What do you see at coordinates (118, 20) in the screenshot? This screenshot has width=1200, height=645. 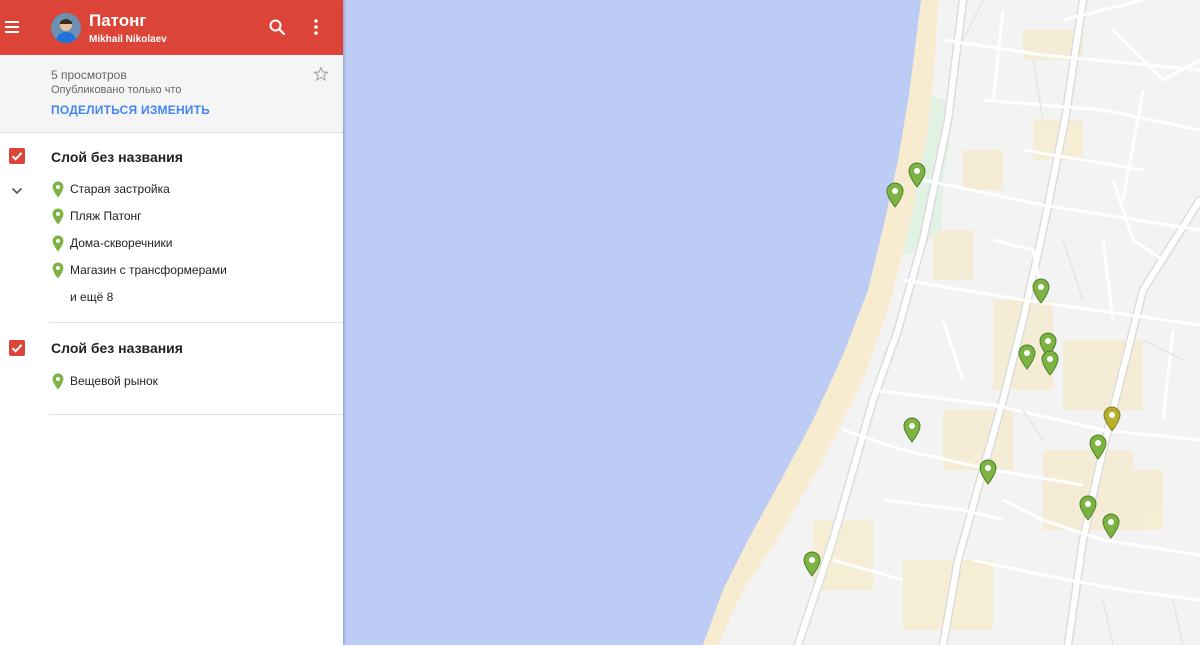 I see `map-title: Патонг` at bounding box center [118, 20].